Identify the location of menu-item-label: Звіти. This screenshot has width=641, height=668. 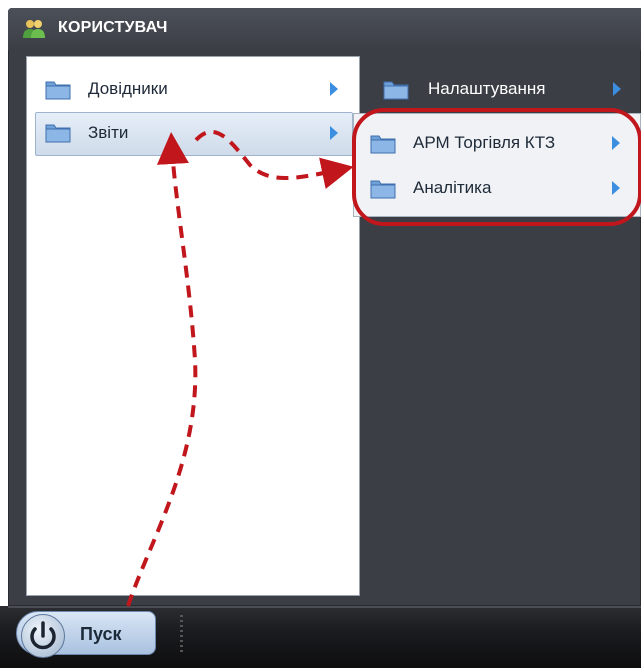
(108, 132).